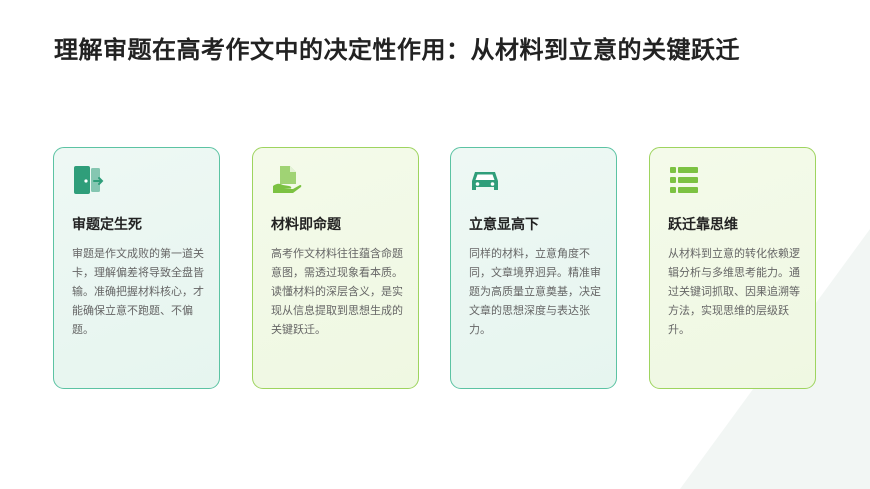 This screenshot has width=870, height=489. I want to click on page-title: 理解审题在高考作文中的决定性作用：从材料到立意的关键跃迁, so click(397, 50).